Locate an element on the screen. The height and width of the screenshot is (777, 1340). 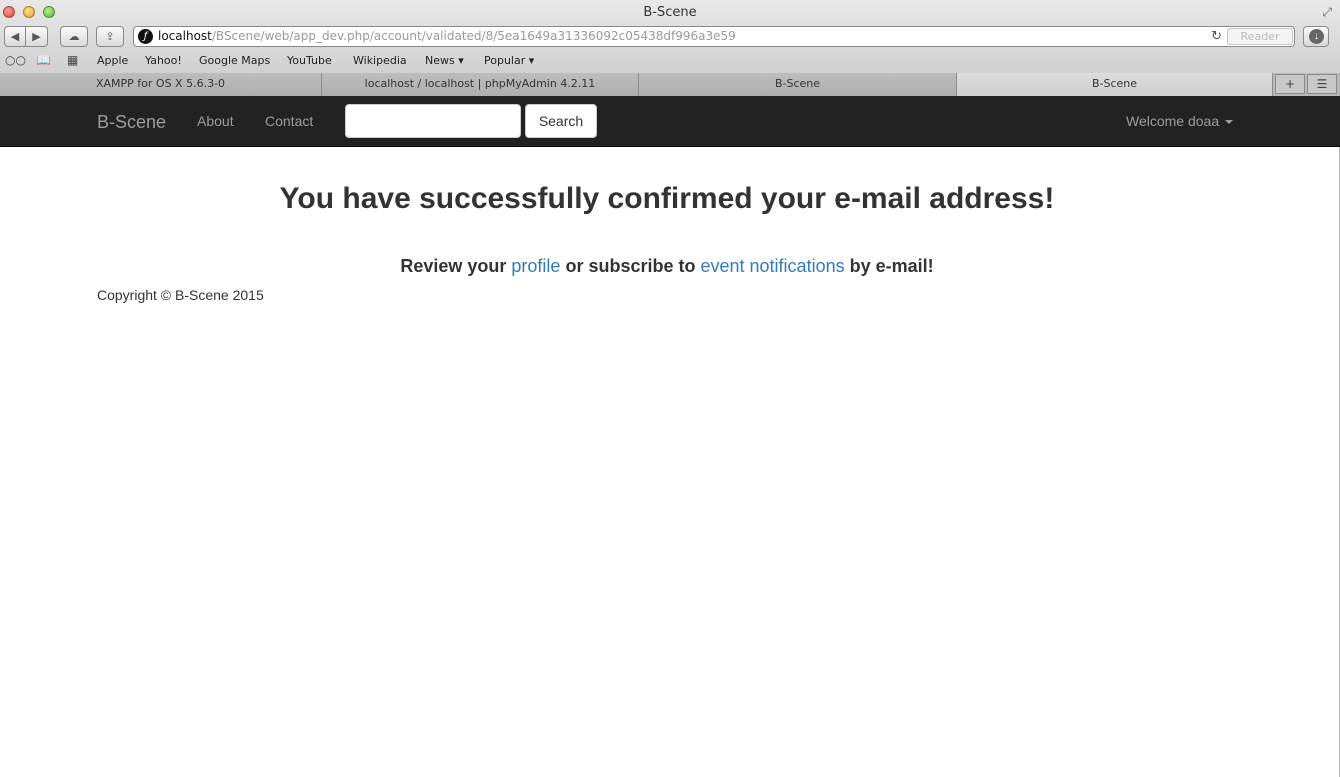
search-input is located at coordinates (433, 121).